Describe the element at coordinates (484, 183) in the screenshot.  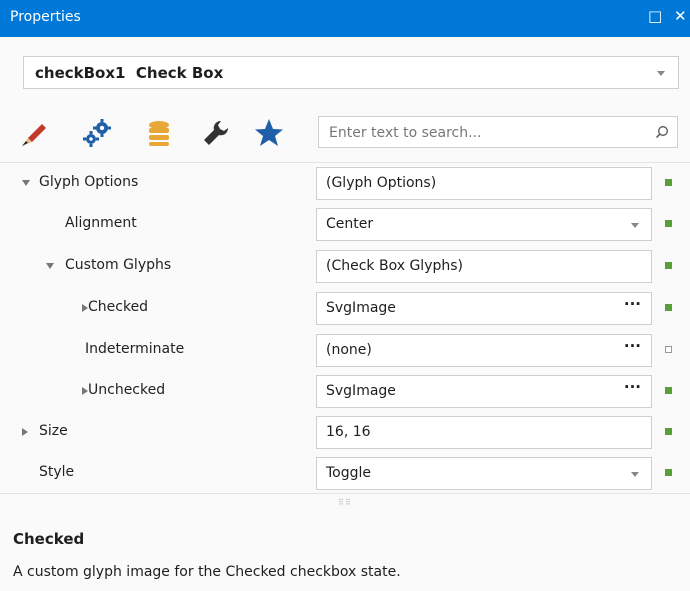
I see `property-value-editor: (Glyph Options)` at that location.